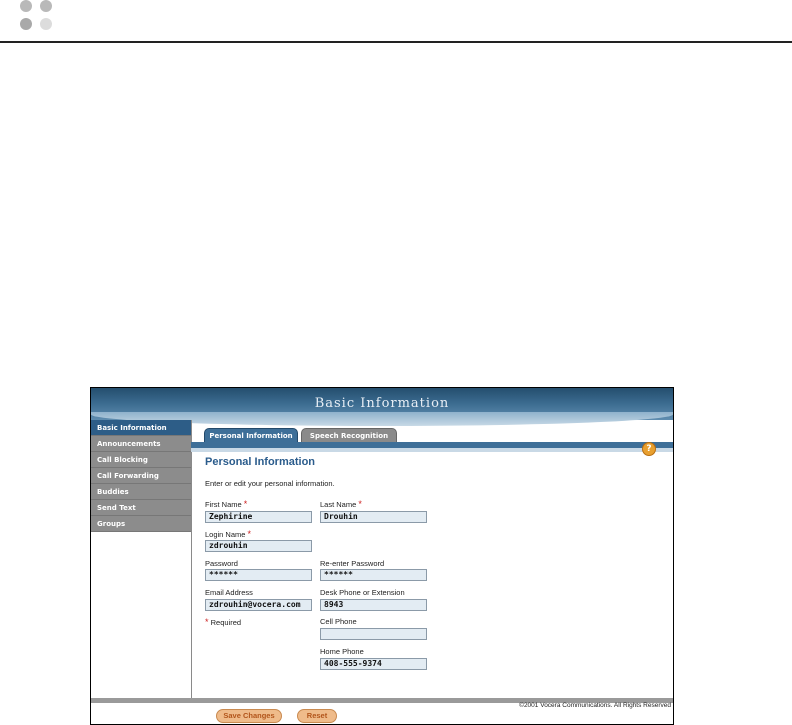 The height and width of the screenshot is (725, 792). What do you see at coordinates (373, 605) in the screenshot?
I see `desk-phone-field: 8943` at bounding box center [373, 605].